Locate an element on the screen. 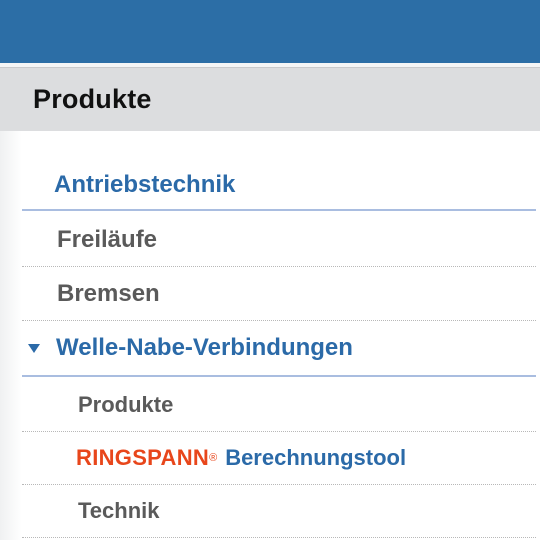 This screenshot has height=540, width=540. registered-mark: ® is located at coordinates (213, 458).